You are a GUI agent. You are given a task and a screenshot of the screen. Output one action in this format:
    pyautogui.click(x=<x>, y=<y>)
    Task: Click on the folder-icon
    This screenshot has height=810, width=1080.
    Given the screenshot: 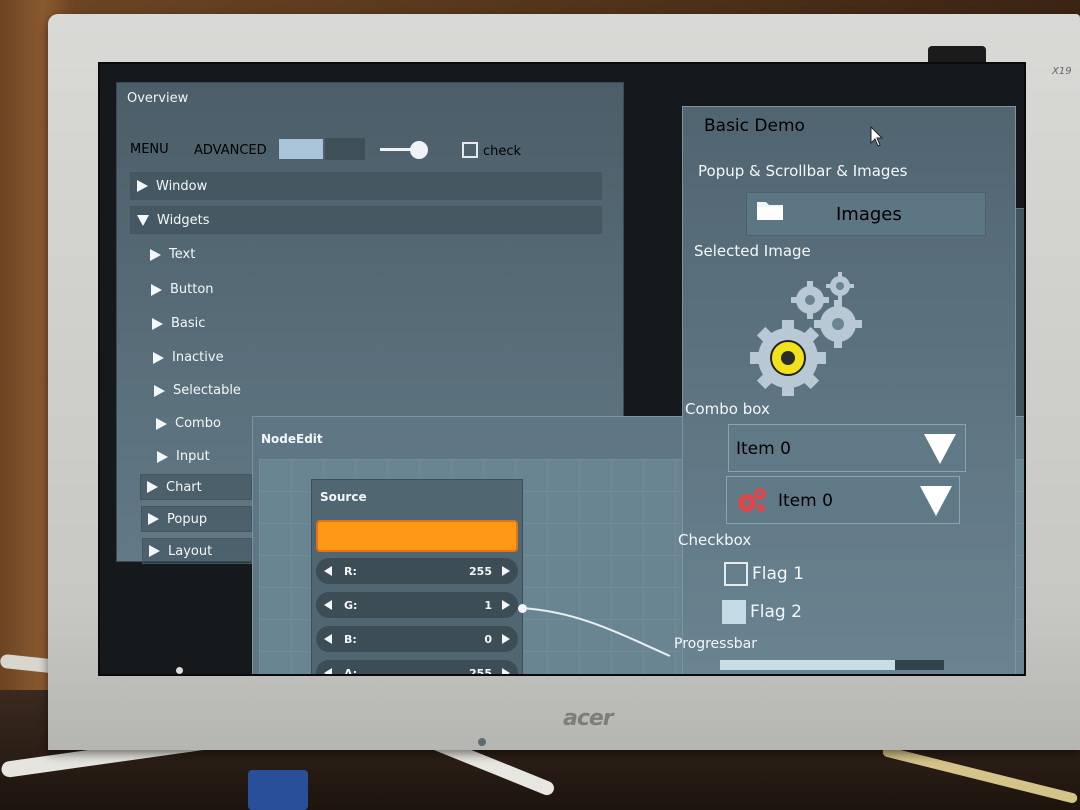 What is the action you would take?
    pyautogui.click(x=770, y=211)
    